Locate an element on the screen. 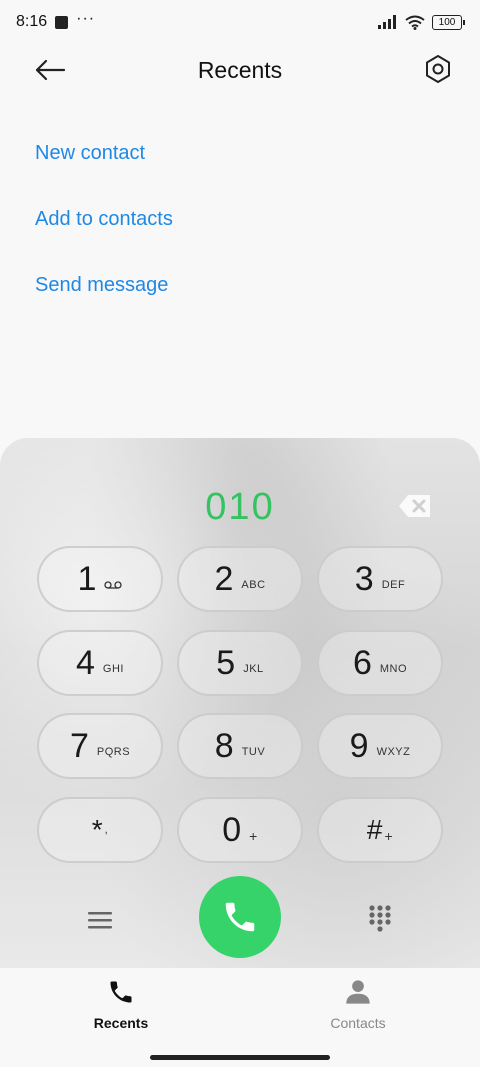 This screenshot has height=1067, width=480. backspace-icon is located at coordinates (414, 506).